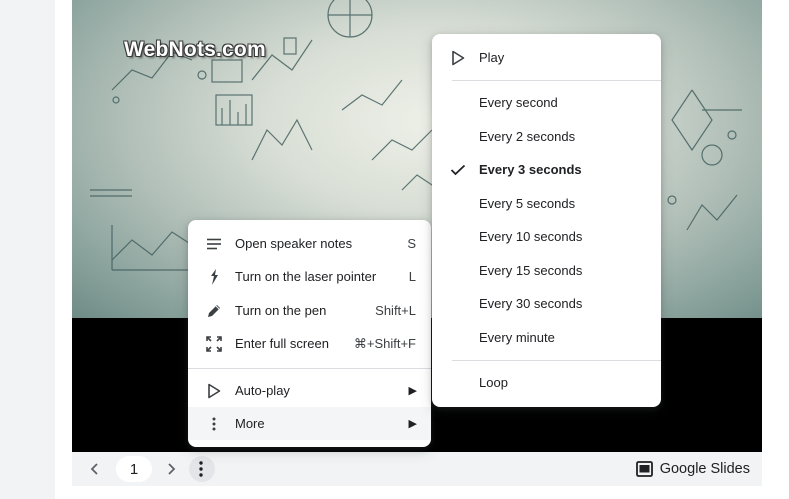 This screenshot has height=499, width=789. What do you see at coordinates (527, 203) in the screenshot?
I see `autoplay-option-label: Every 5 seconds` at bounding box center [527, 203].